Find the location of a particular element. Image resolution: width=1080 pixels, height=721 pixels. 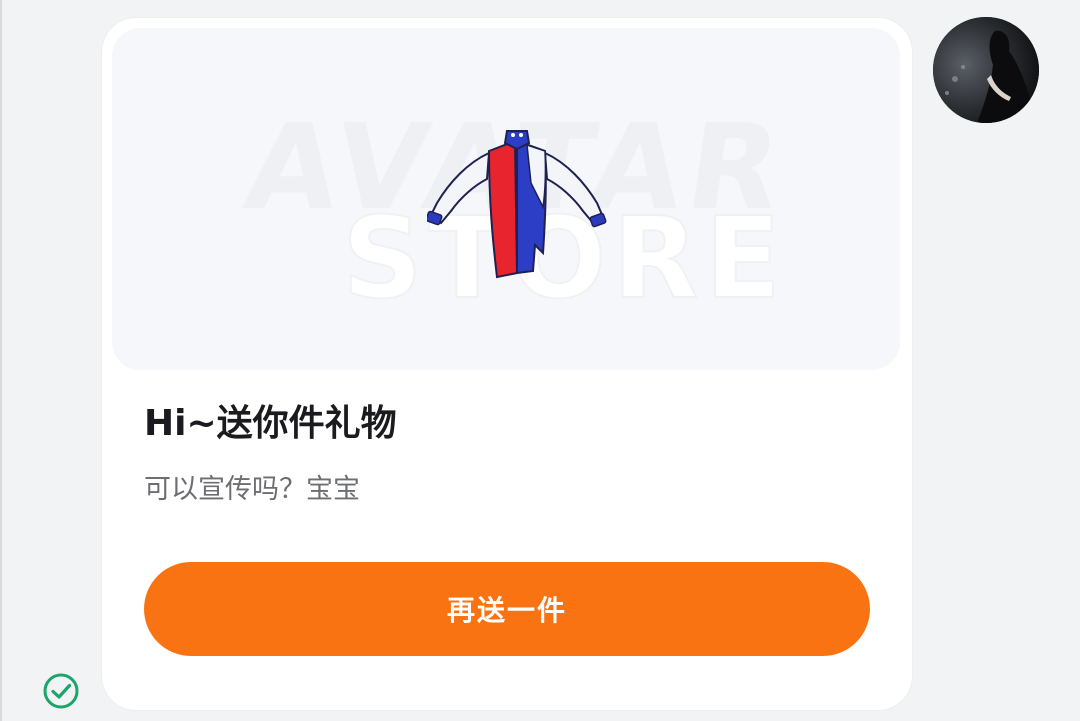

avatar-image is located at coordinates (986, 70).